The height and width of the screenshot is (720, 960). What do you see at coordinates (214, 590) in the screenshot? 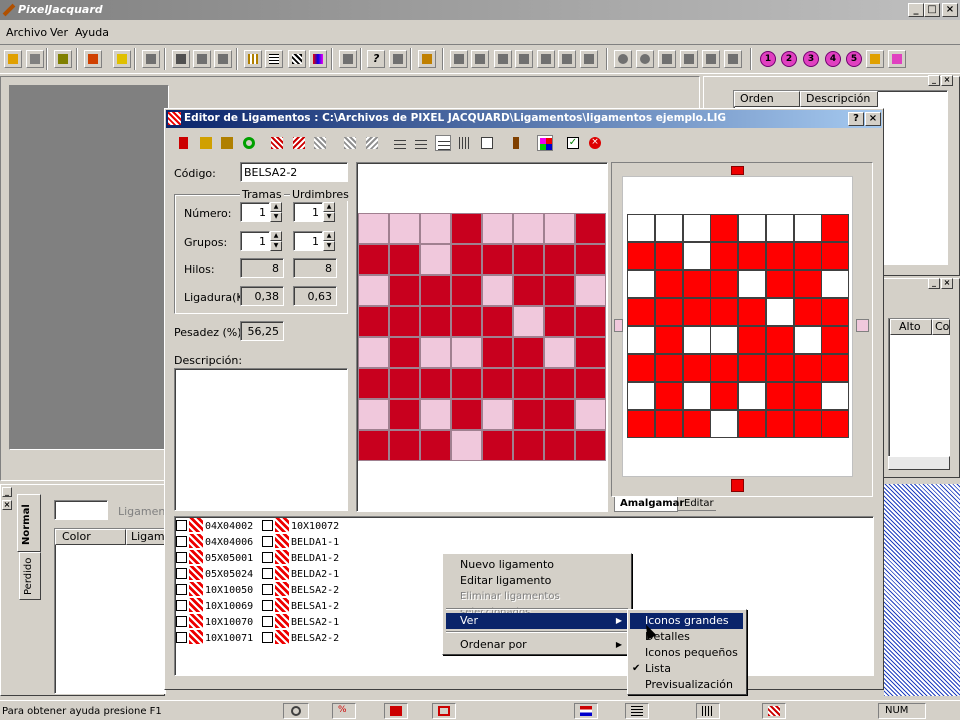
I see `ligamento-item: 10X10050` at bounding box center [214, 590].